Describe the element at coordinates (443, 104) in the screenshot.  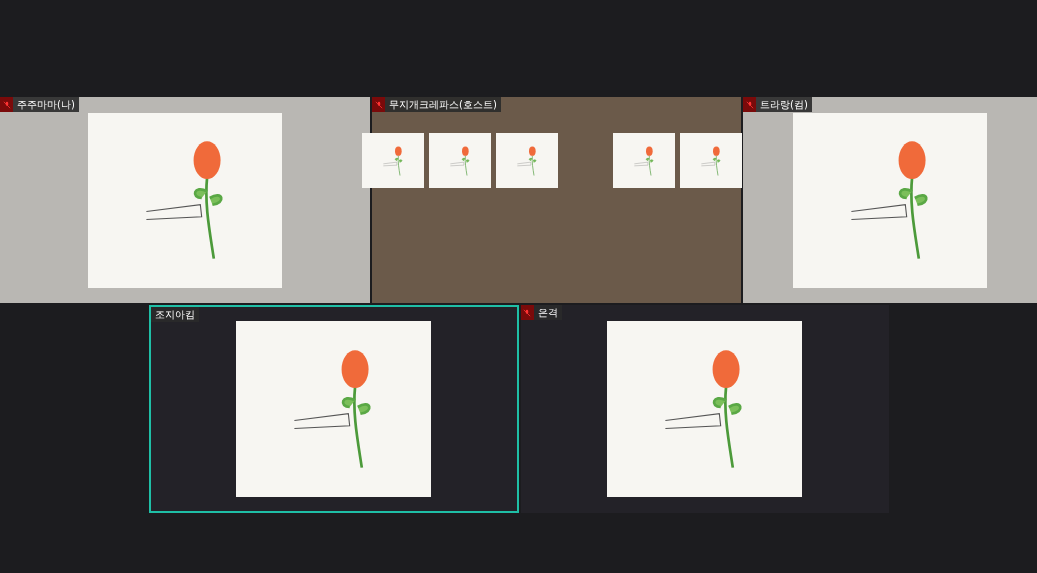
I see `participant-name: 무지개크레파스(호스트)` at that location.